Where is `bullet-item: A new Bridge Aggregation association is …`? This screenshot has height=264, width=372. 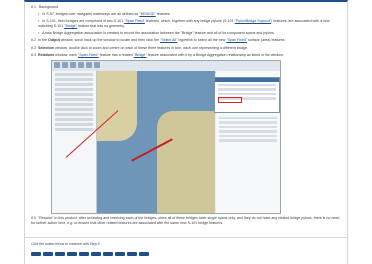 bullet-item: A new Bridge Aggregation association is … is located at coordinates (189, 33).